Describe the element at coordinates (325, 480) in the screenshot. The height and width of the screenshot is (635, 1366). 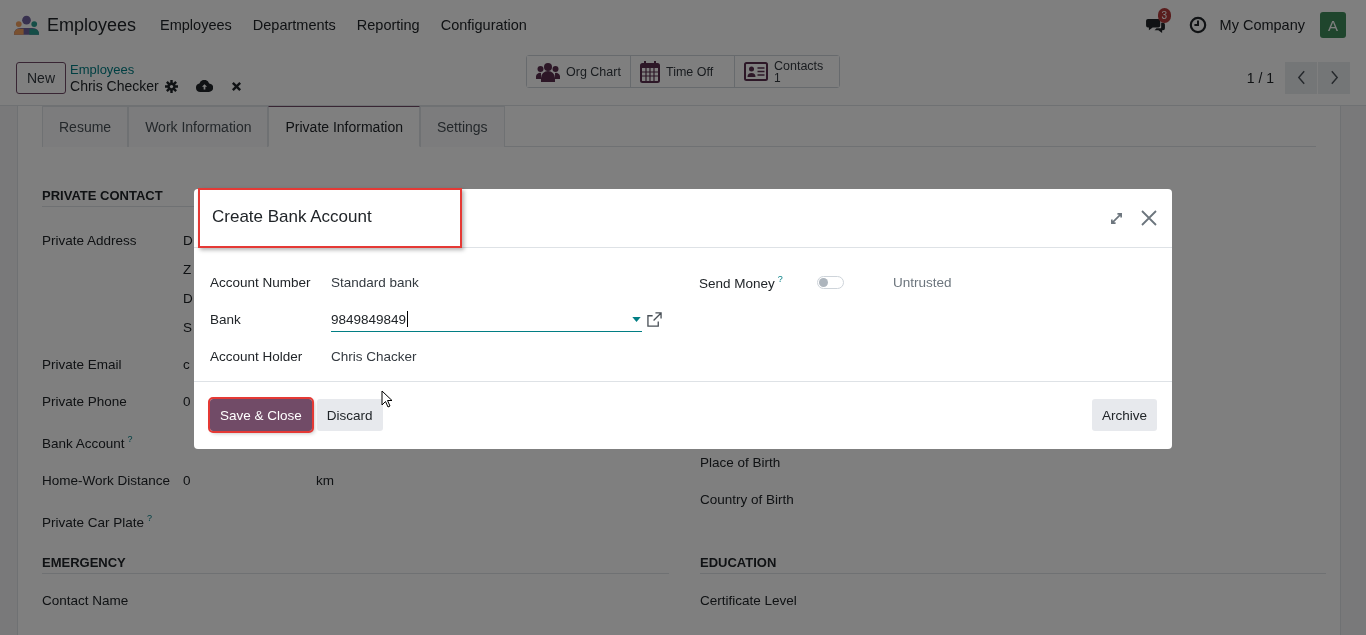
I see `unit-label: km` at that location.